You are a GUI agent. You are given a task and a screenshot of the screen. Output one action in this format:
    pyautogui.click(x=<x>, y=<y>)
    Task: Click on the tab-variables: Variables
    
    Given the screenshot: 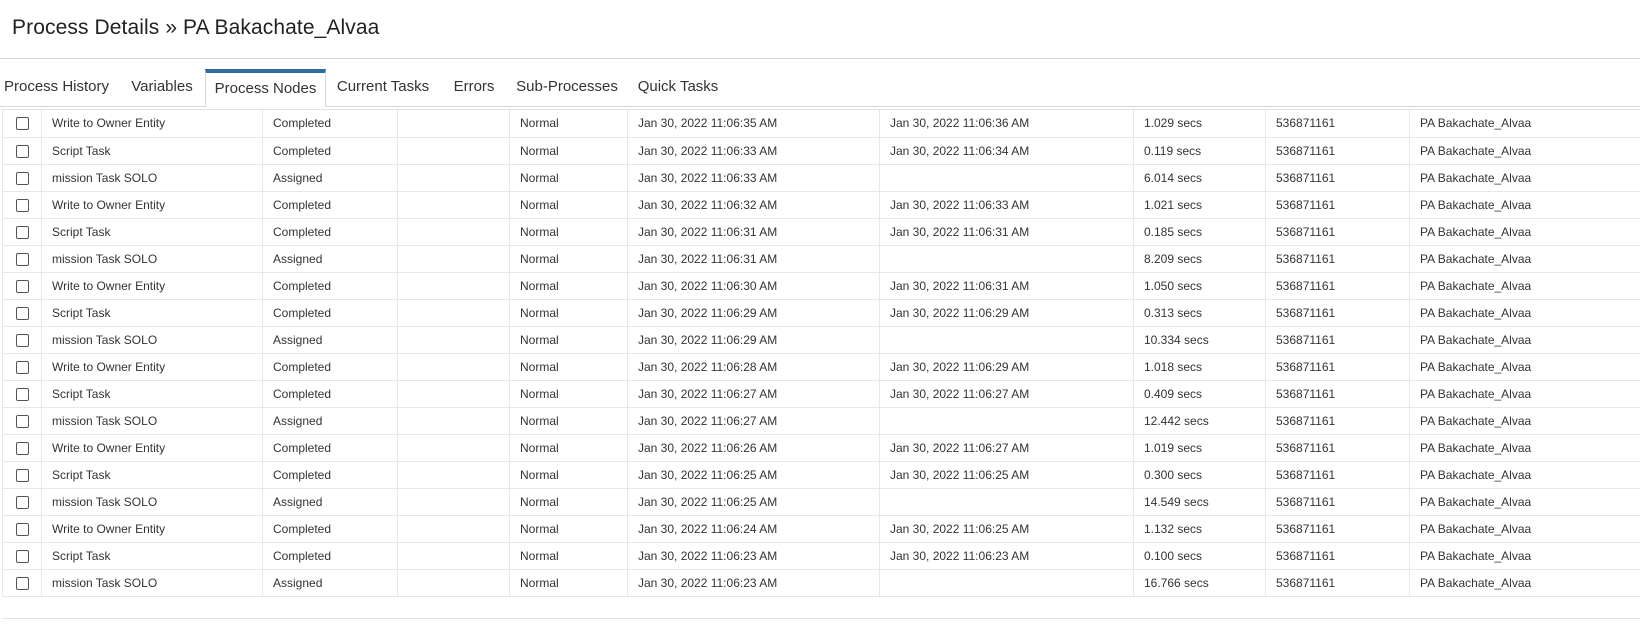 What is the action you would take?
    pyautogui.click(x=162, y=87)
    